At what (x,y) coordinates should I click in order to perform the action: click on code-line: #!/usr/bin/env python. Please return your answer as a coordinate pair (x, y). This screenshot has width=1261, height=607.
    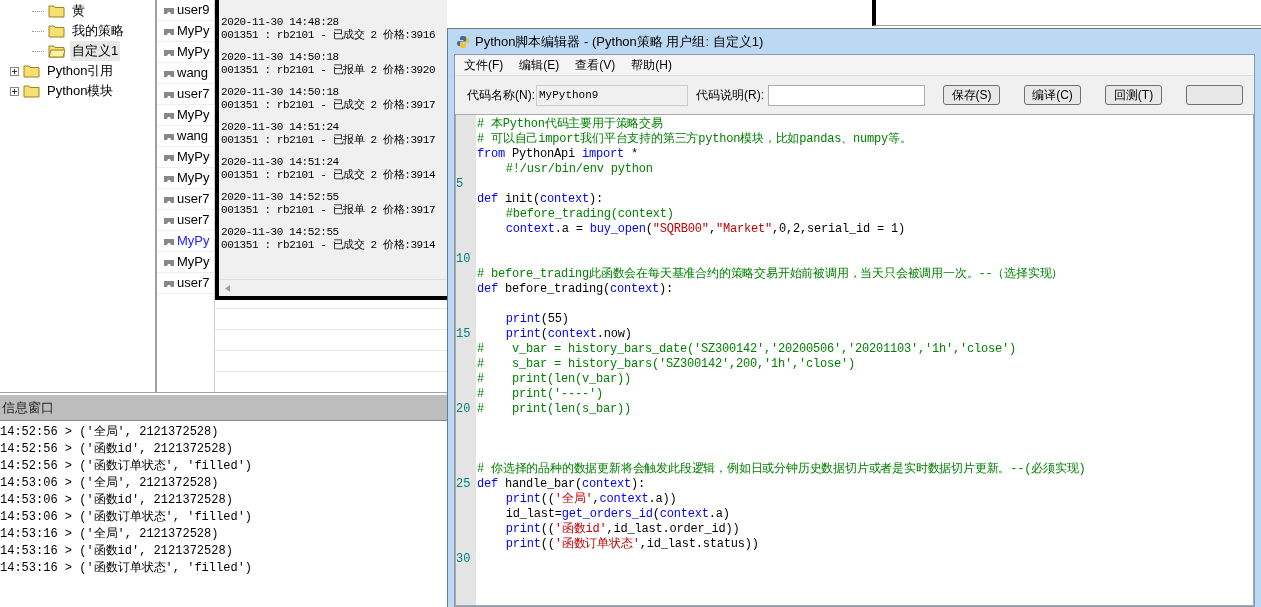
    Looking at the image, I should click on (579, 169).